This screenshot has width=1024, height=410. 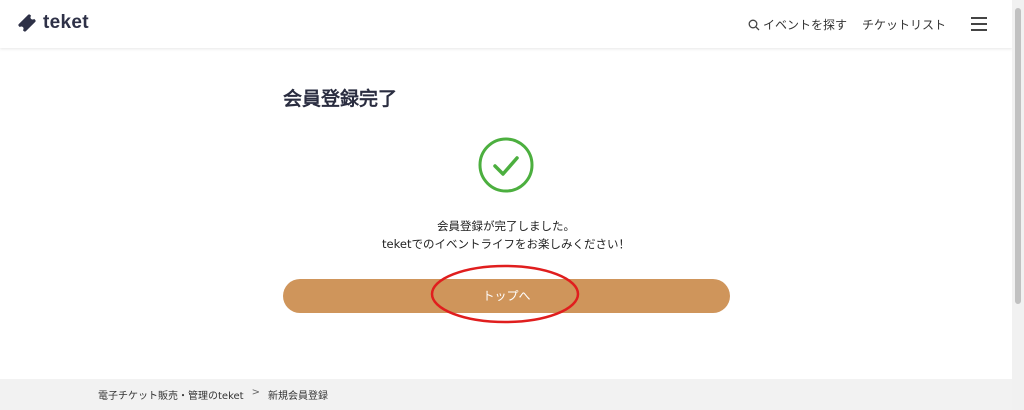 I want to click on success-check-icon, so click(x=506, y=165).